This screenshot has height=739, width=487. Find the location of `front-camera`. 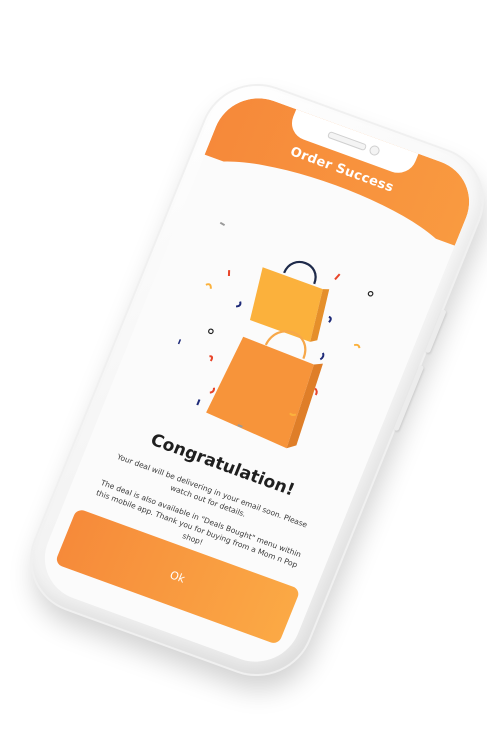

front-camera is located at coordinates (374, 150).